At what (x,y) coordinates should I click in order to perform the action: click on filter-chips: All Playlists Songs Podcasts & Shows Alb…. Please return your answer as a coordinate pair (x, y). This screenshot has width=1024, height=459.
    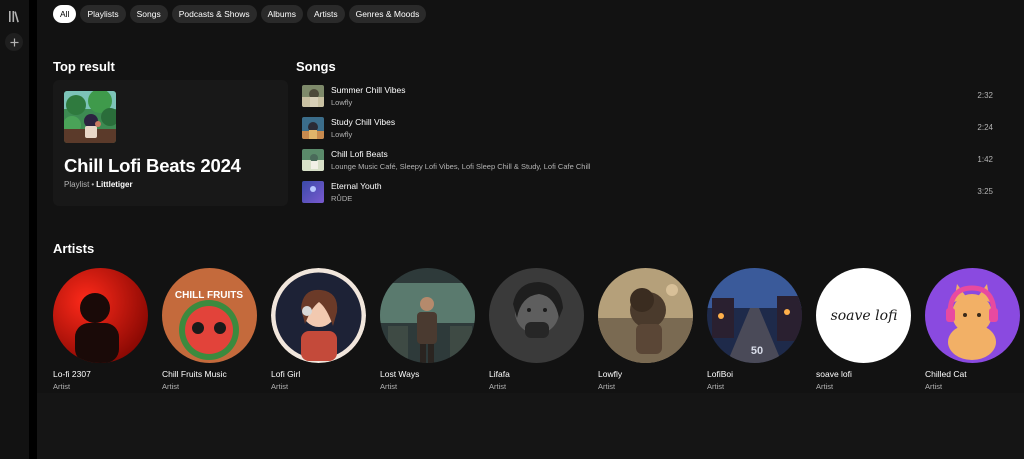
    Looking at the image, I should click on (240, 14).